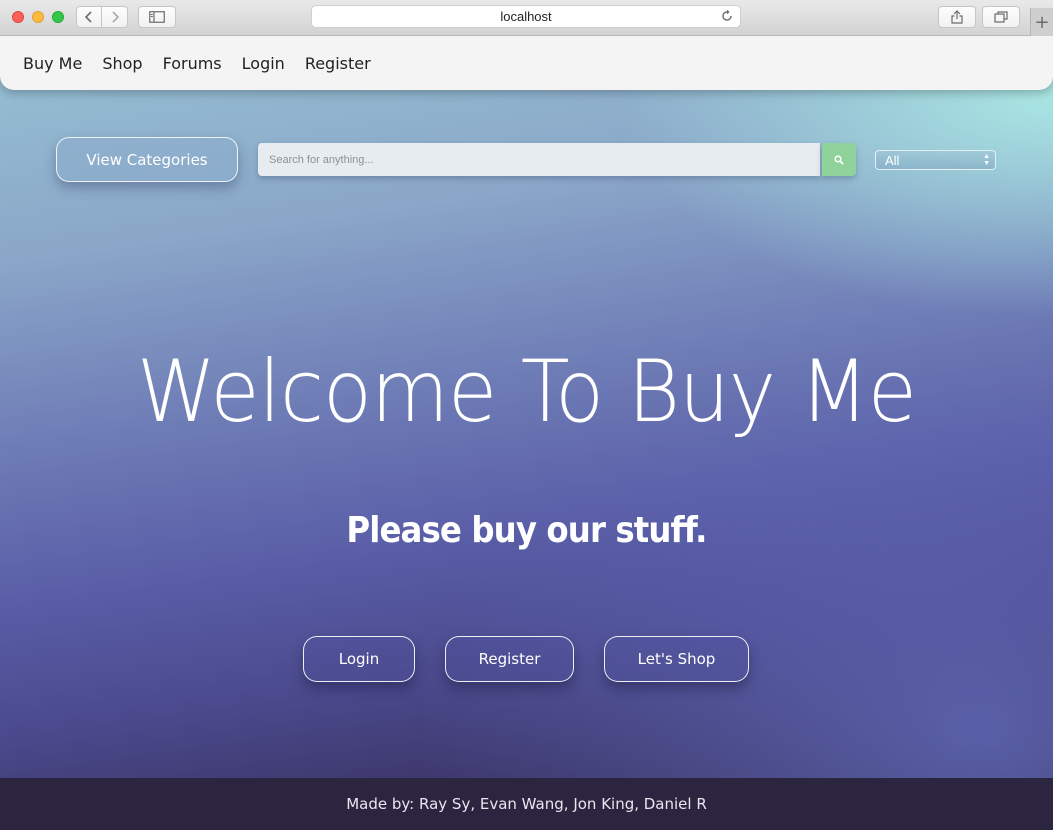 This screenshot has width=1053, height=830. Describe the element at coordinates (526, 392) in the screenshot. I see `hero-title: Welcome To Buy Me` at that location.